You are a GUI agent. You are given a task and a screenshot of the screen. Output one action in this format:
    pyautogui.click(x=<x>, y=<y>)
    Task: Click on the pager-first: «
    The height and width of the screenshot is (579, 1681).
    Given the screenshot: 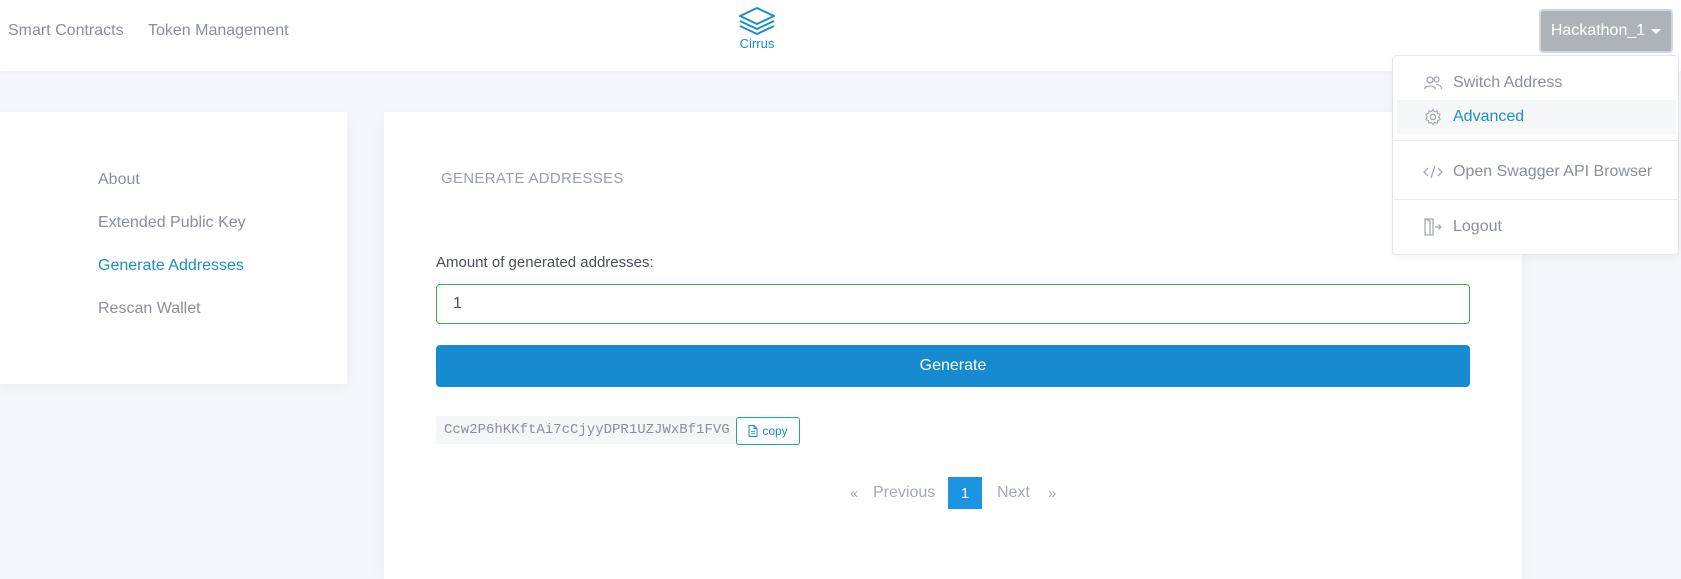 What is the action you would take?
    pyautogui.click(x=854, y=493)
    